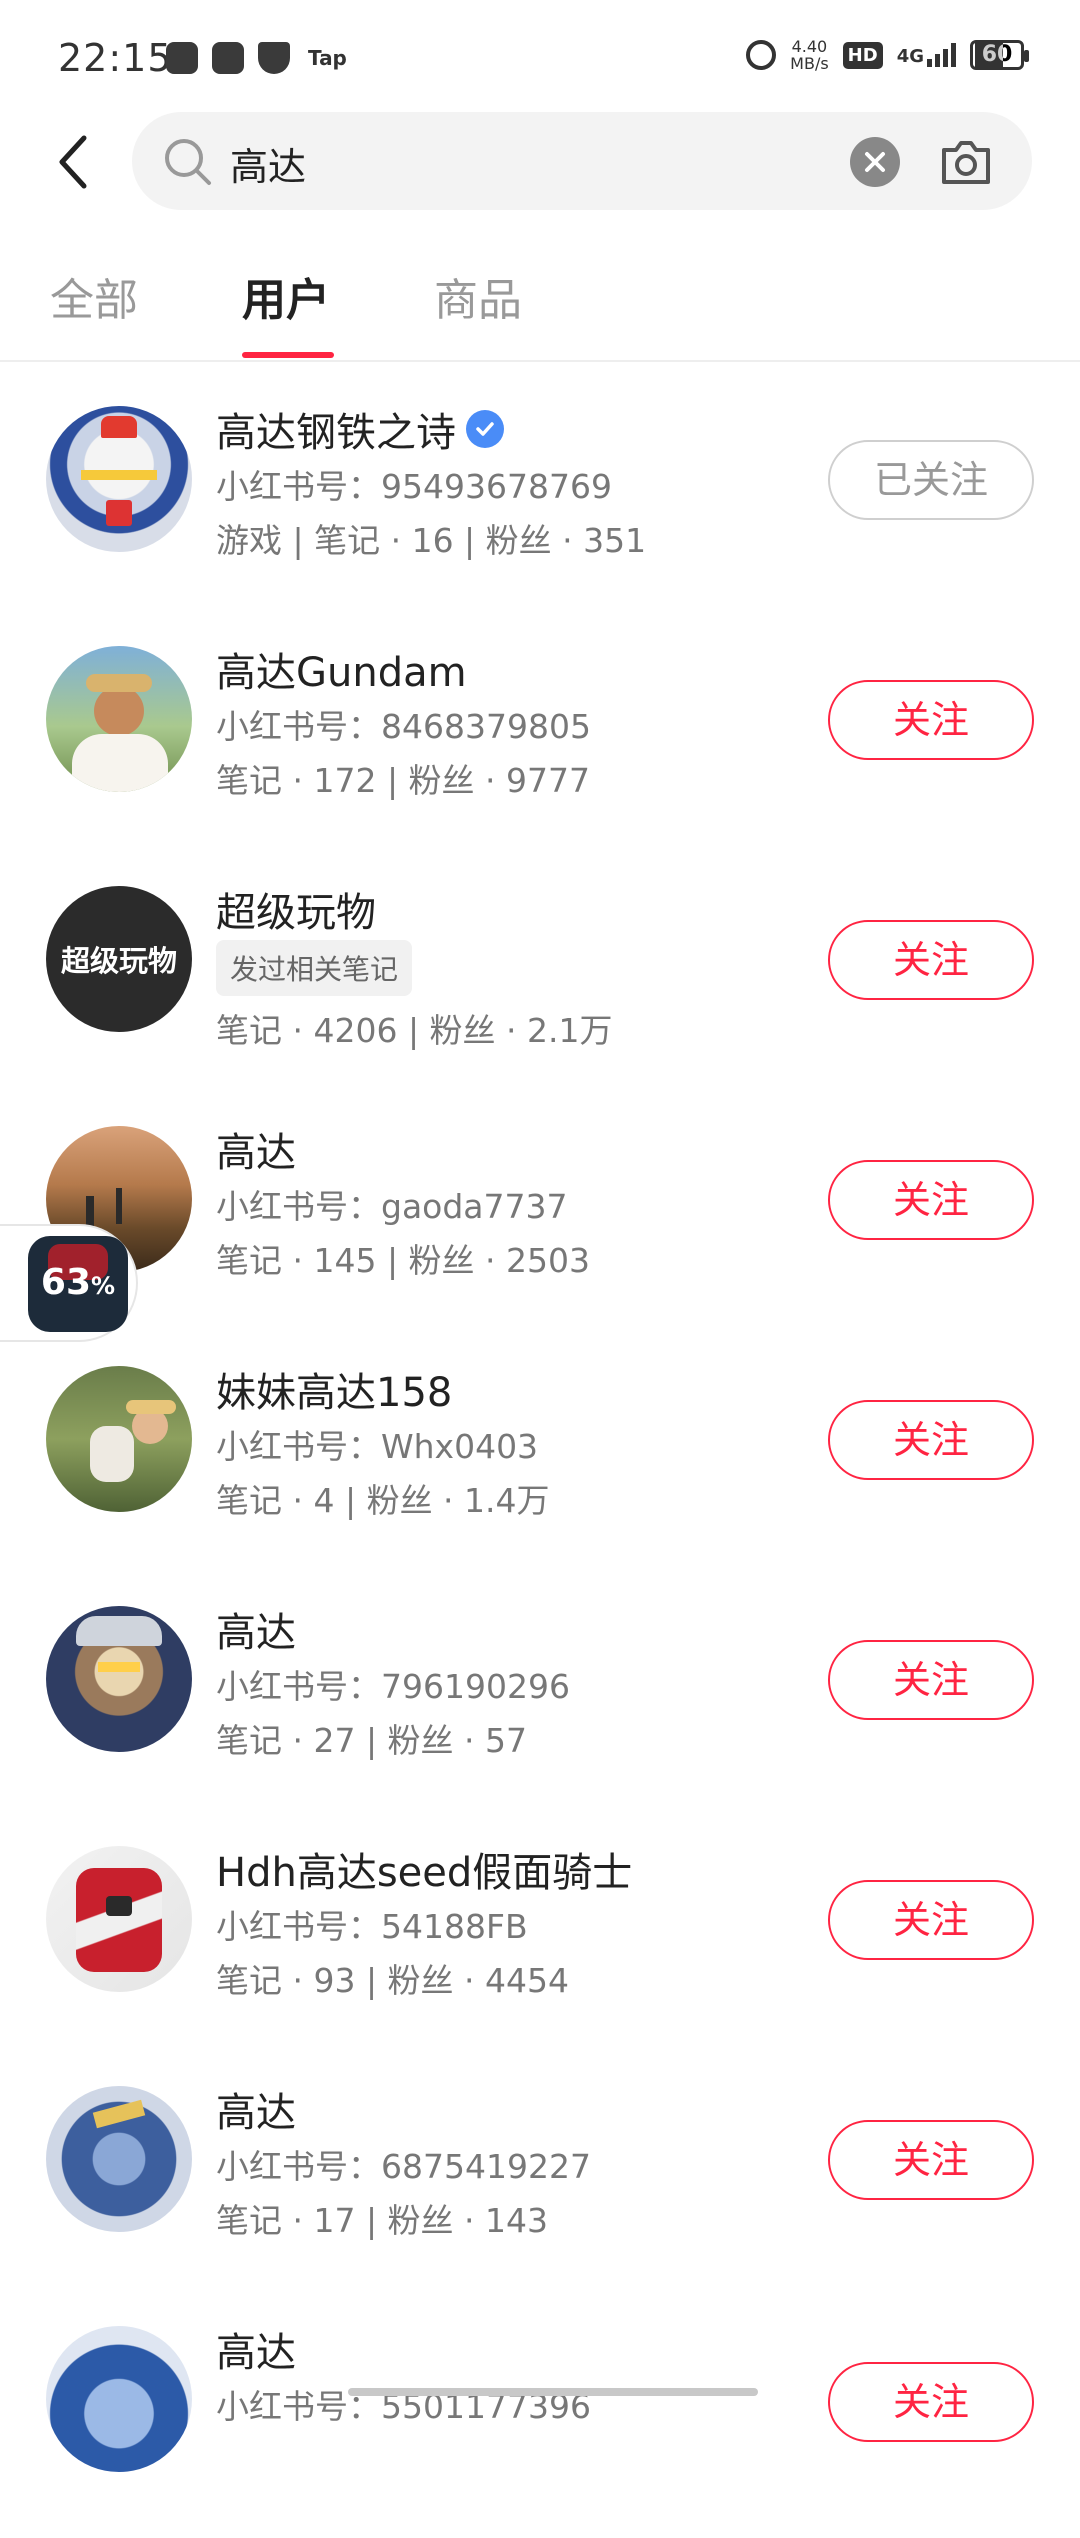  I want to click on status-time: 22:15, so click(115, 58).